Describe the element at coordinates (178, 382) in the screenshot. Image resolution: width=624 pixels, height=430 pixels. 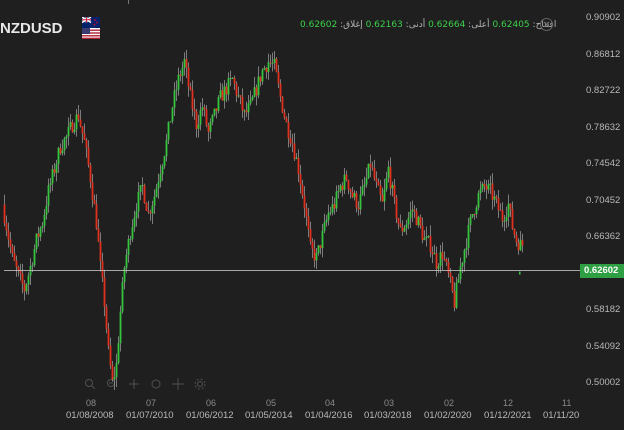
I see `crosshair-icon` at that location.